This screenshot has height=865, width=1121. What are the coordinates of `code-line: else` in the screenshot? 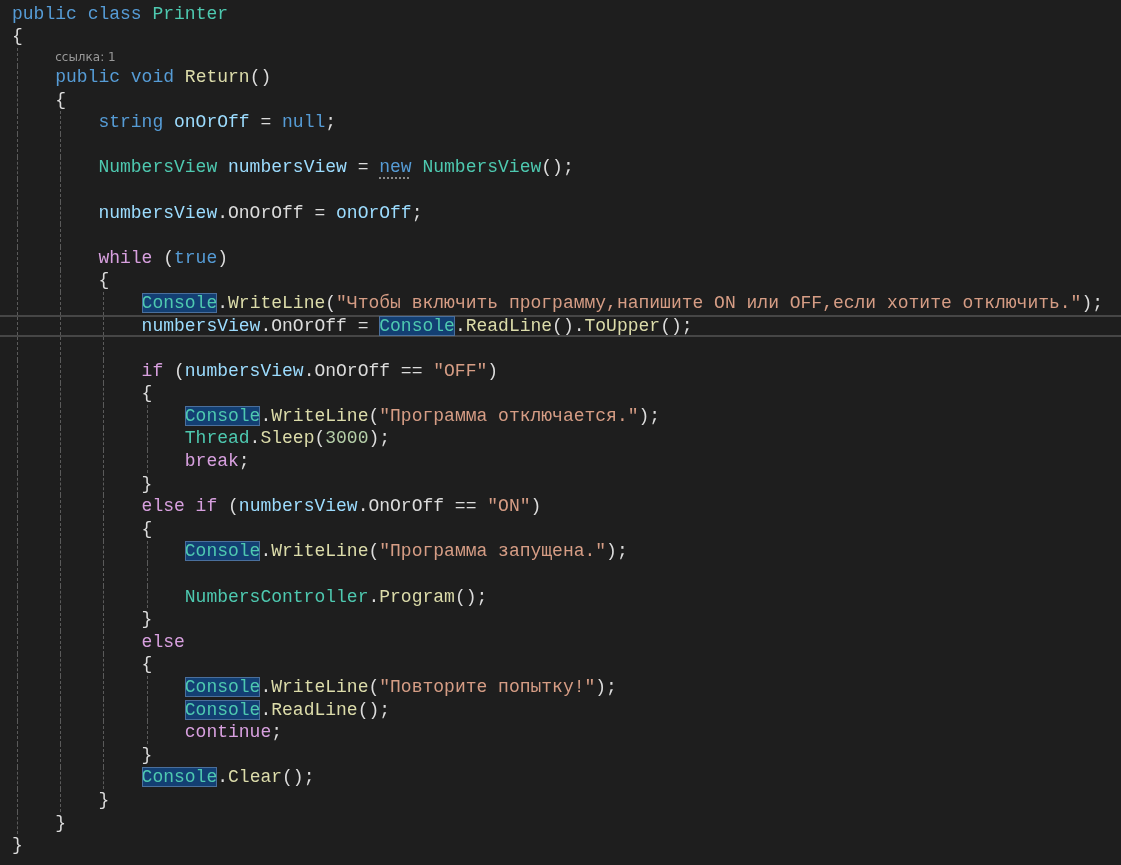 It's located at (163, 642).